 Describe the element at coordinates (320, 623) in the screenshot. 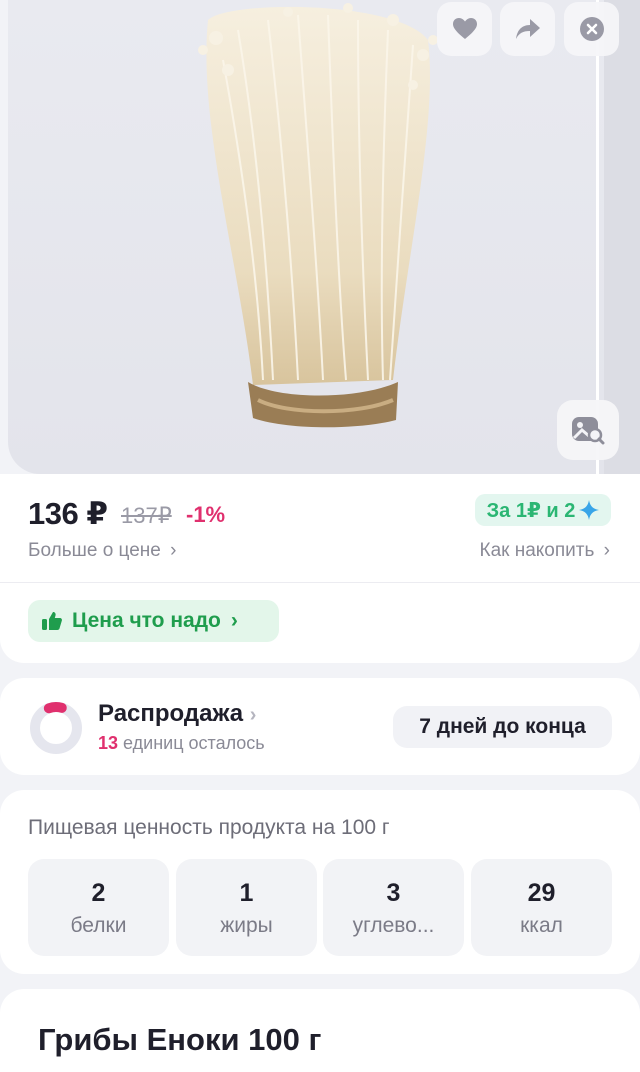

I see `good-price-section: Цена что надо ›` at that location.